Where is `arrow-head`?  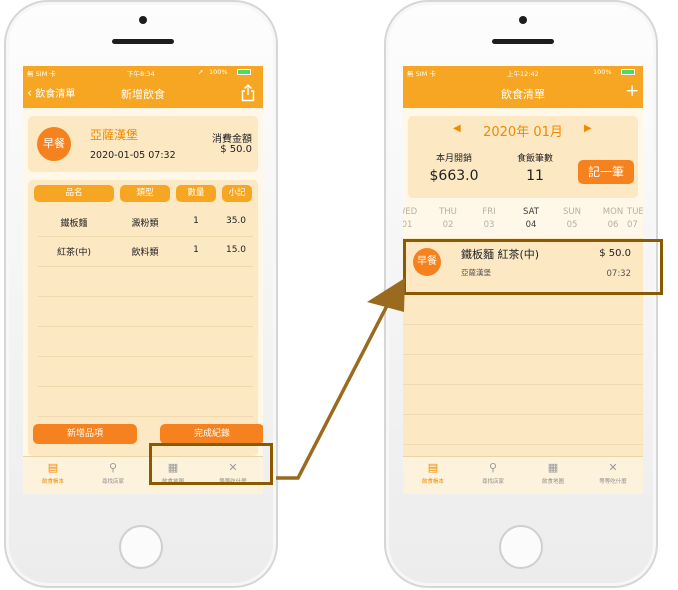 arrow-head is located at coordinates (386, 295).